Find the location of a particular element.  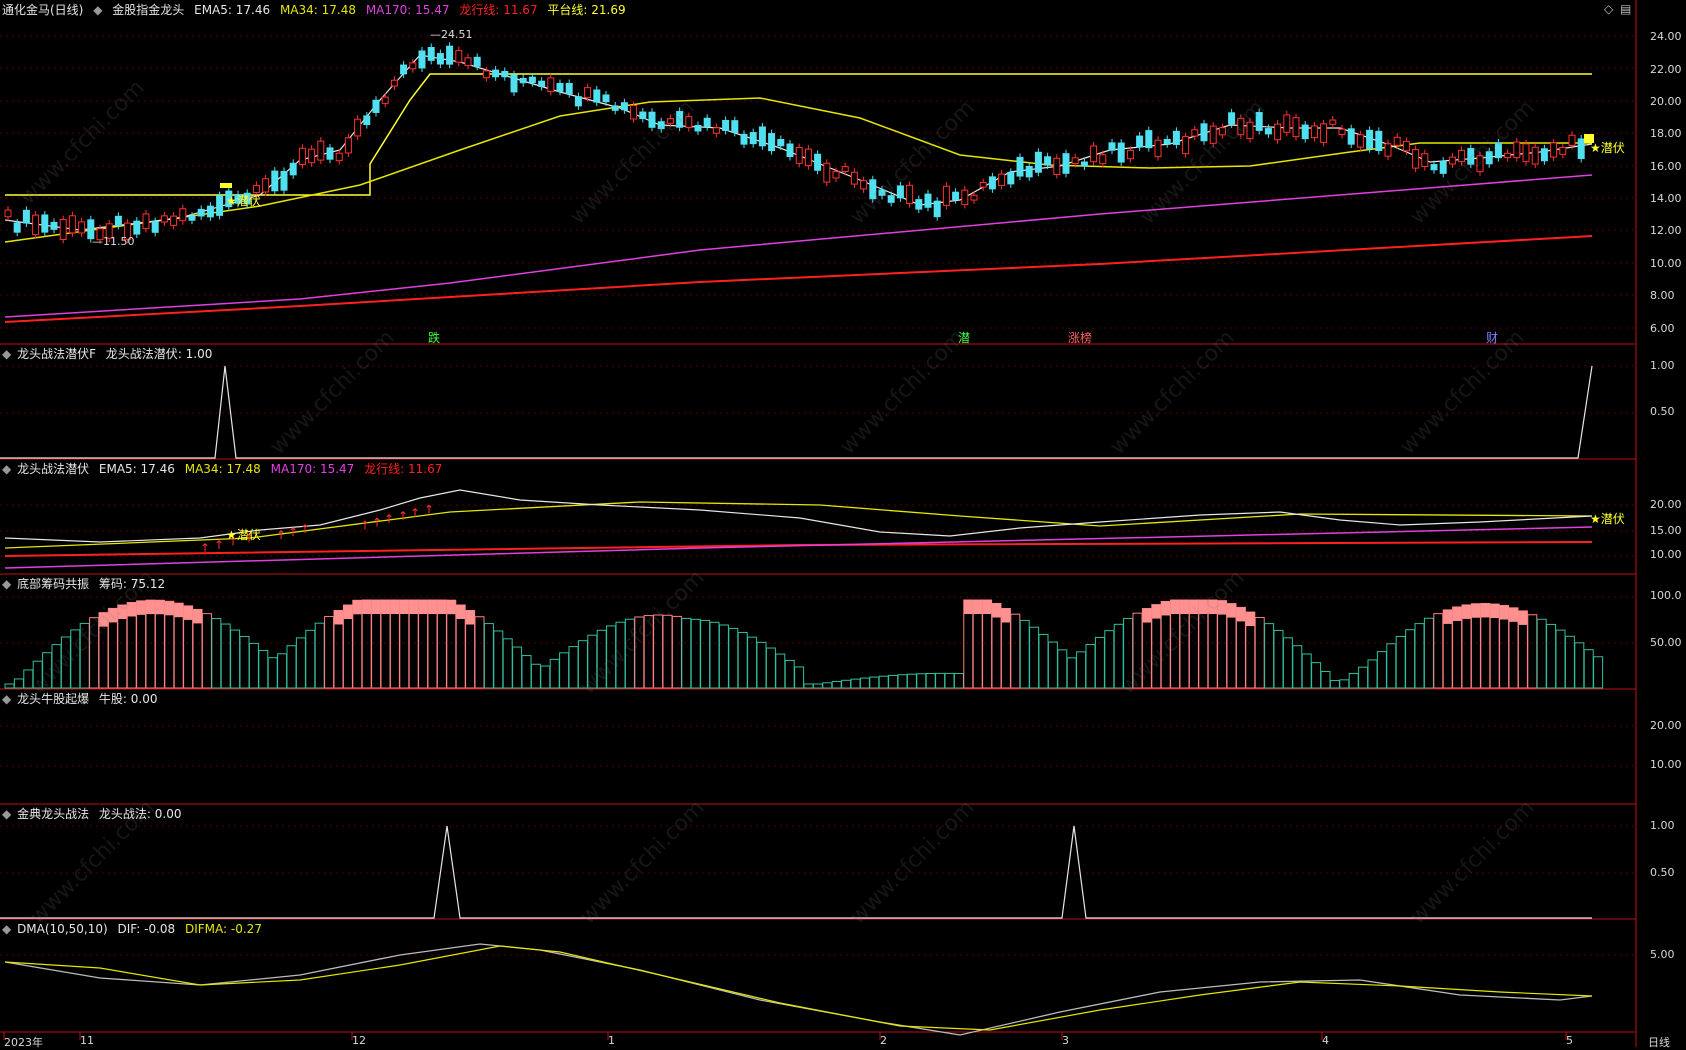

qianfu-f-line is located at coordinates (796, 412).